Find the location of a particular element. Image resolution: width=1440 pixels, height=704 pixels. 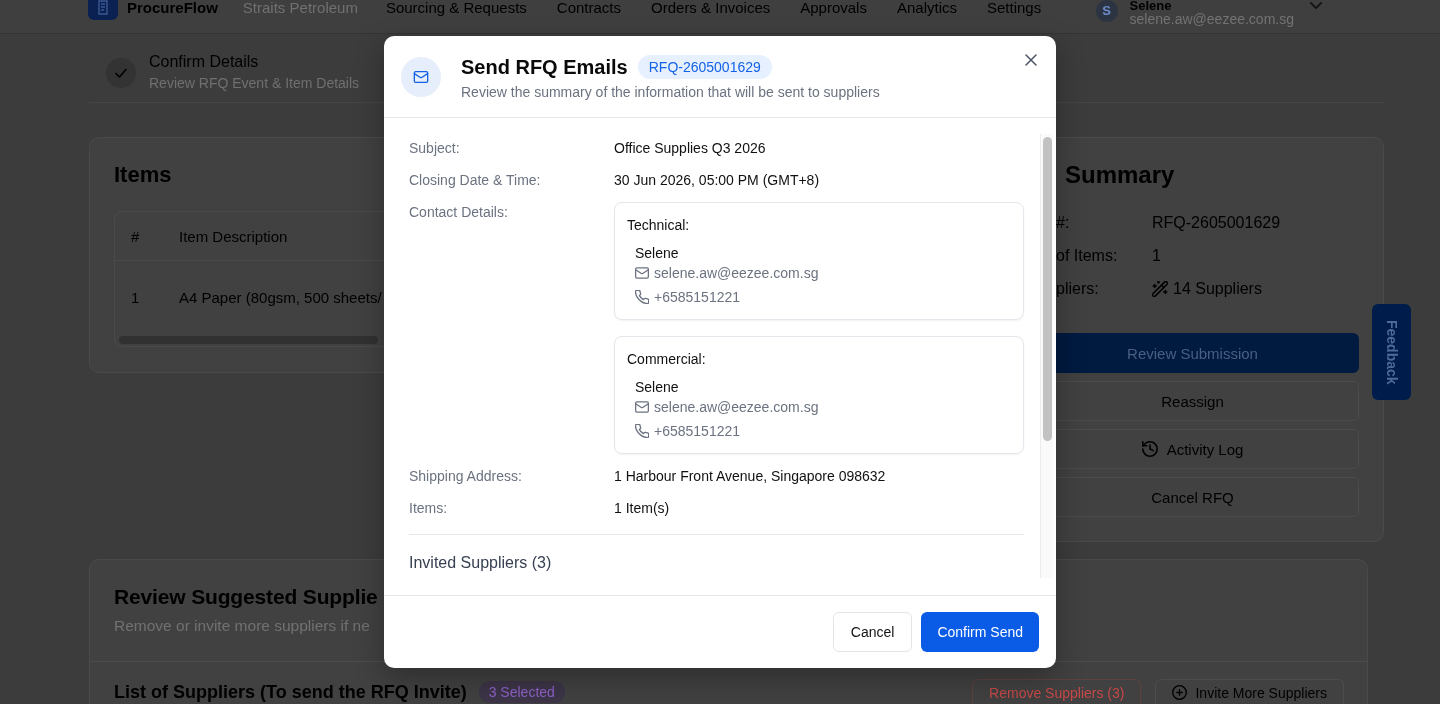

invited-suppliers-heading: Invited Suppliers (3) is located at coordinates (481, 563).